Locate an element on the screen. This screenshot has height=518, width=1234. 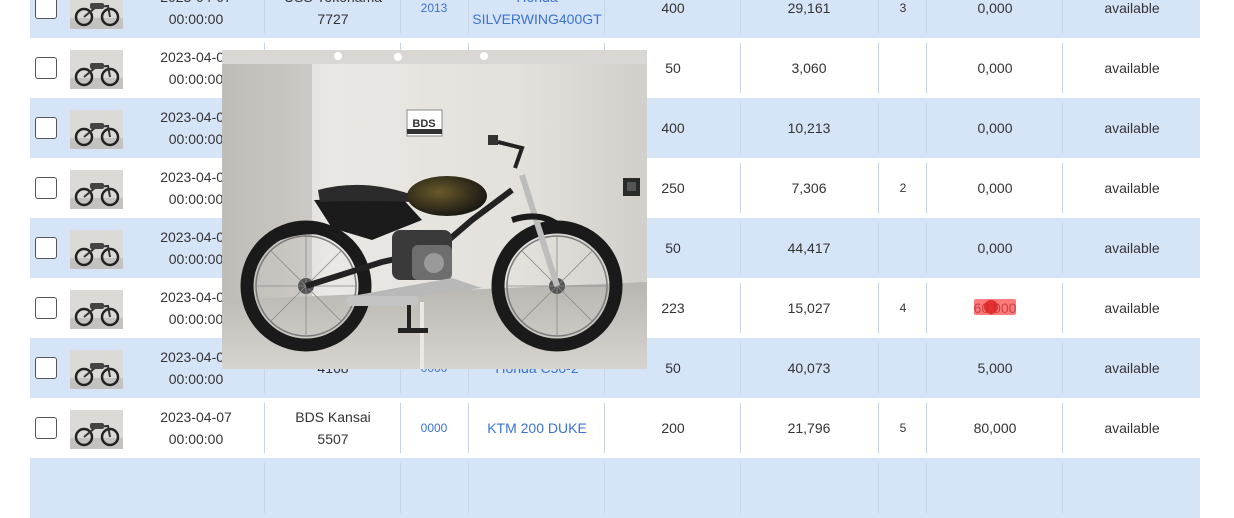
year-cell is located at coordinates (434, 488).